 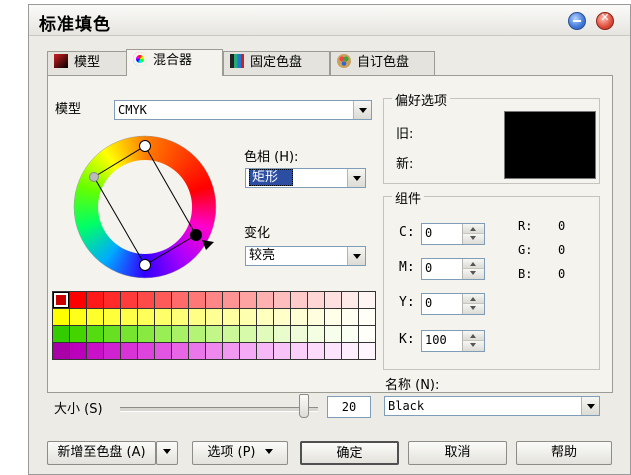 I want to click on help-button: 帮助, so click(x=564, y=453).